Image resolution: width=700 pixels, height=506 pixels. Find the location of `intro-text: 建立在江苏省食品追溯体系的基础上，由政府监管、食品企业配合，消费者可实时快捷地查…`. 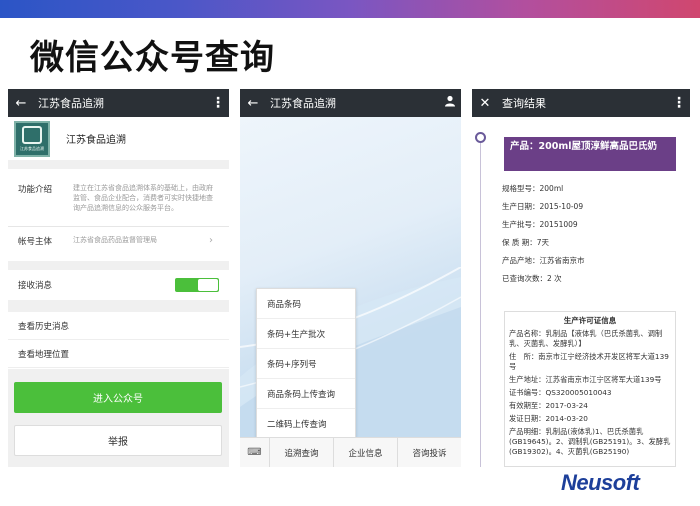

intro-text: 建立在江苏省食品追溯体系的基础上，由政府监管、食品企业配合，消费者可实时快捷地查… is located at coordinates (143, 198).